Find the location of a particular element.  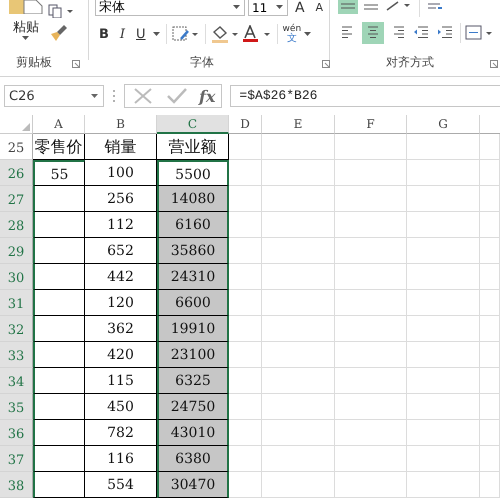

group-label: 剪贴板 is located at coordinates (34, 62).